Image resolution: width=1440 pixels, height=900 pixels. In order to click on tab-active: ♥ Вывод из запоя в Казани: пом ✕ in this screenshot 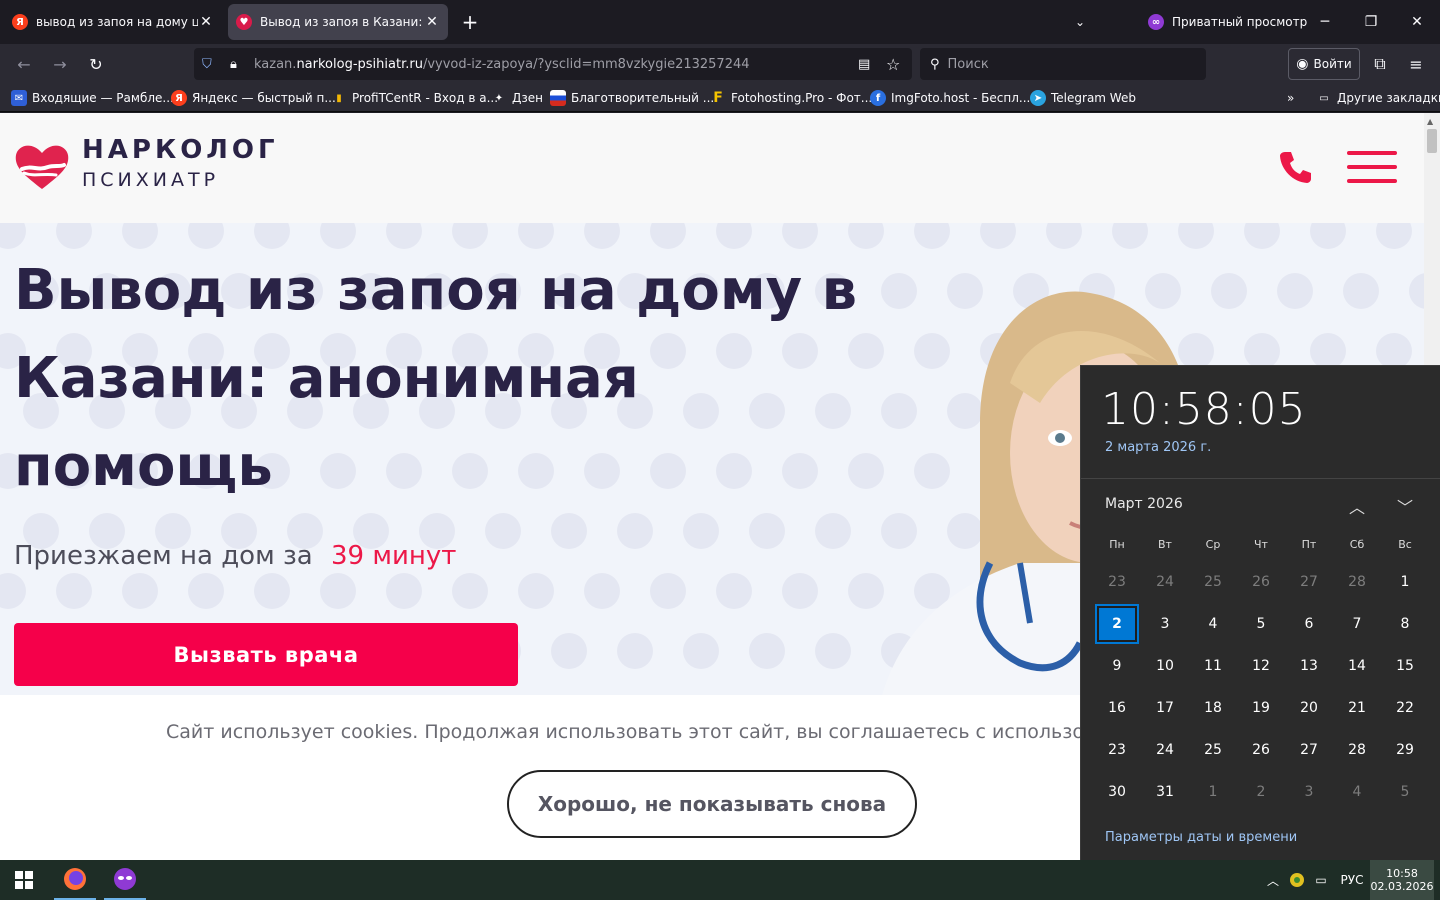, I will do `click(338, 22)`.